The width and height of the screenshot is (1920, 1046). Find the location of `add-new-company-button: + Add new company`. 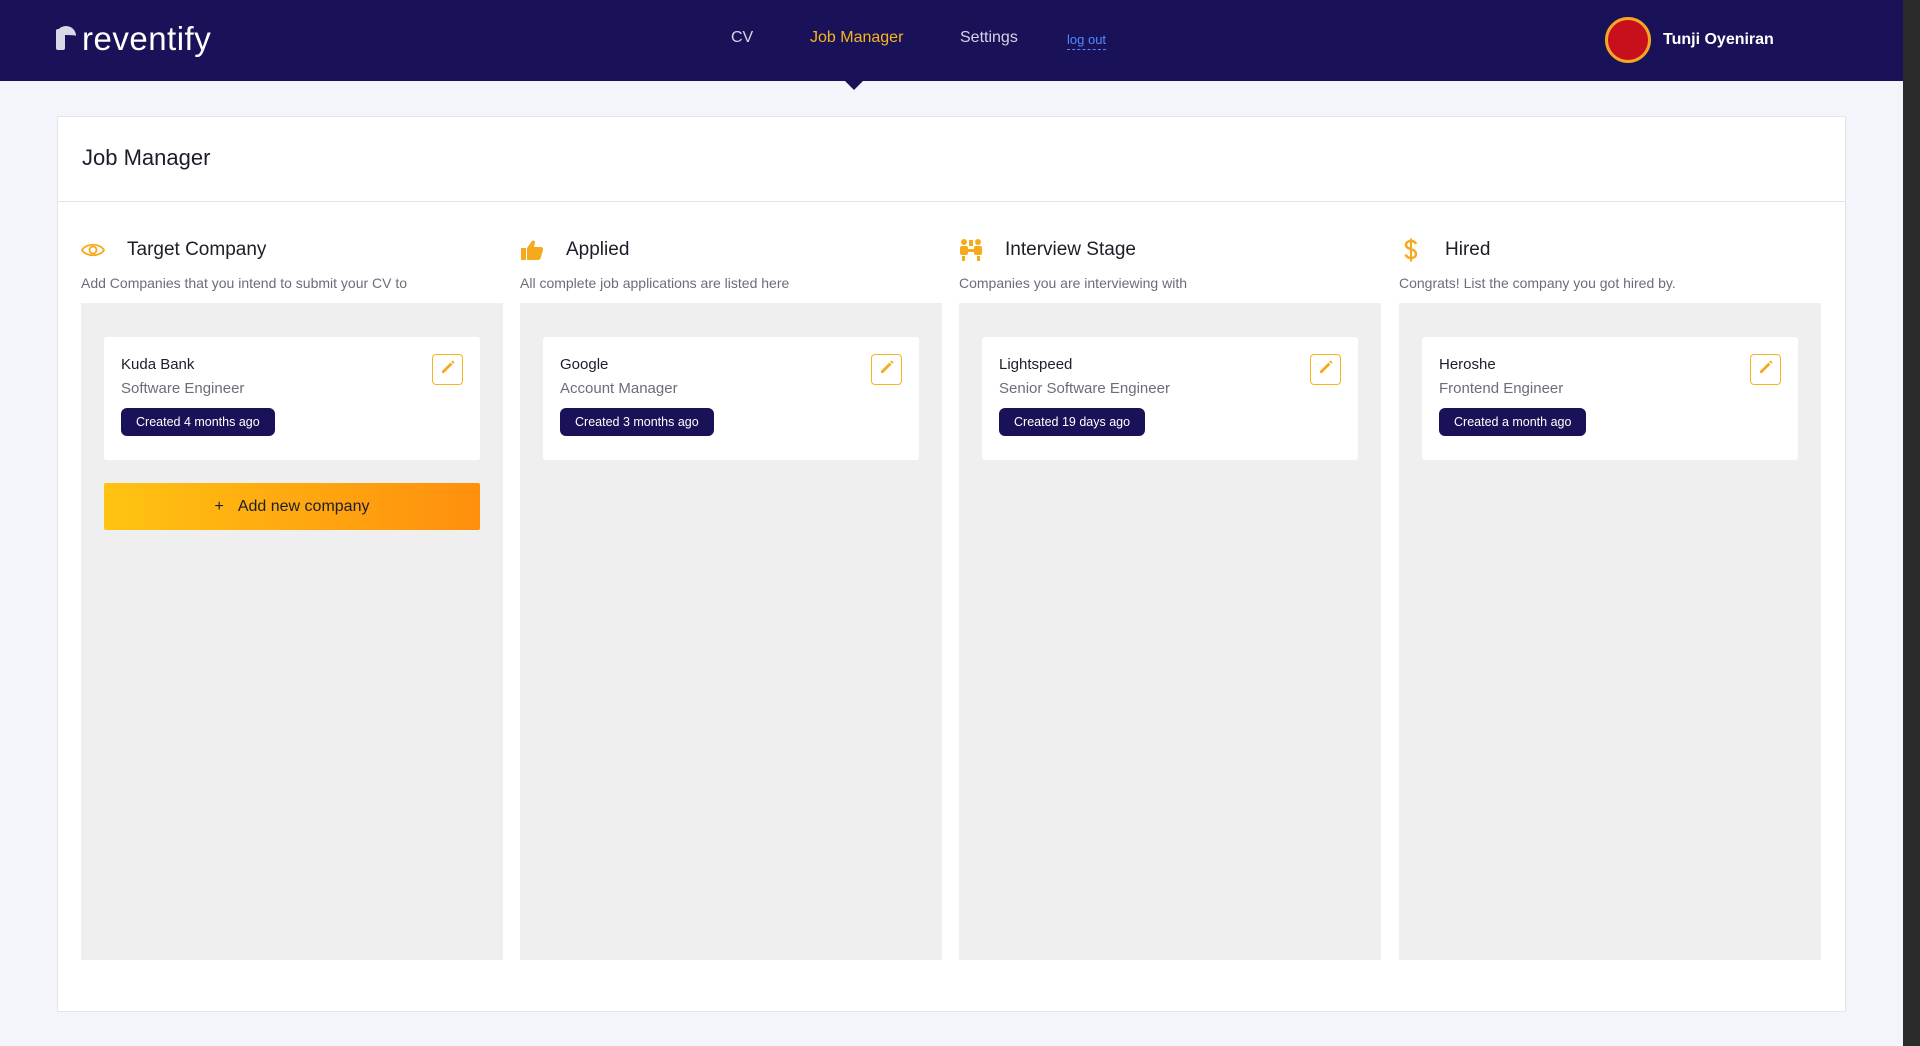

add-new-company-button: + Add new company is located at coordinates (292, 506).